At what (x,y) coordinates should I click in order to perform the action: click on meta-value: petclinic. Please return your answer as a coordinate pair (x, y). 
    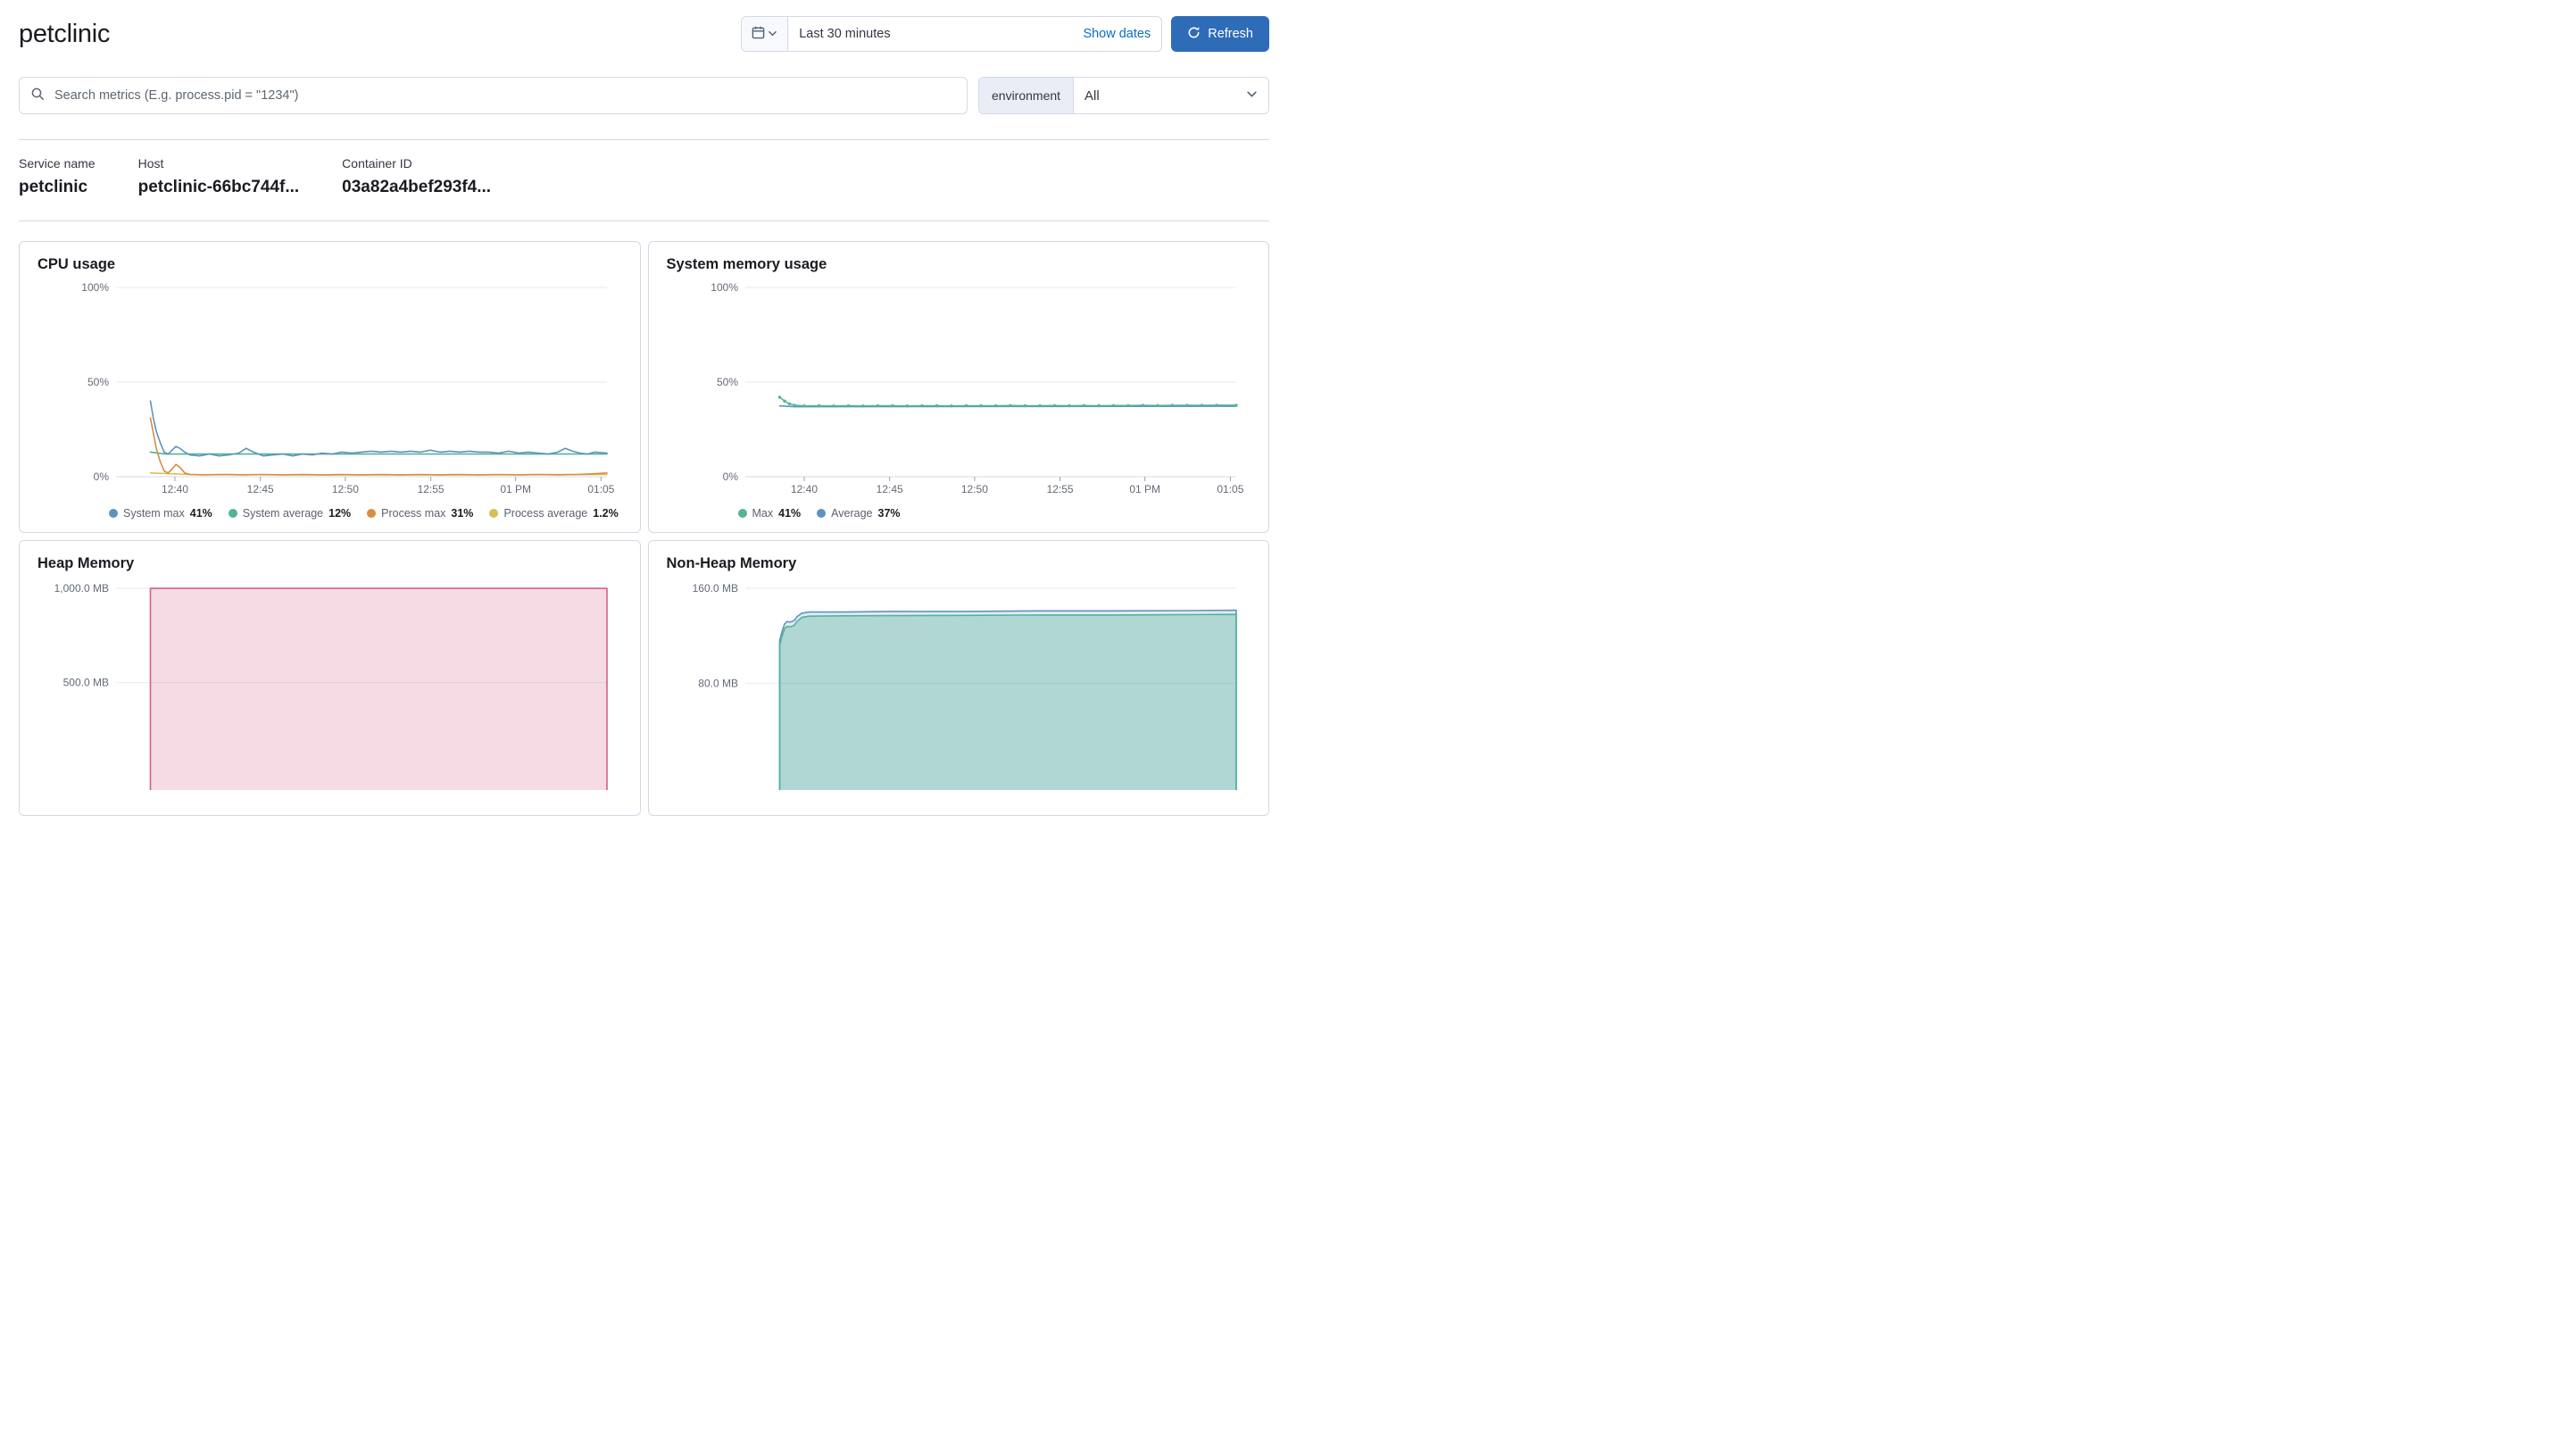
    Looking at the image, I should click on (53, 187).